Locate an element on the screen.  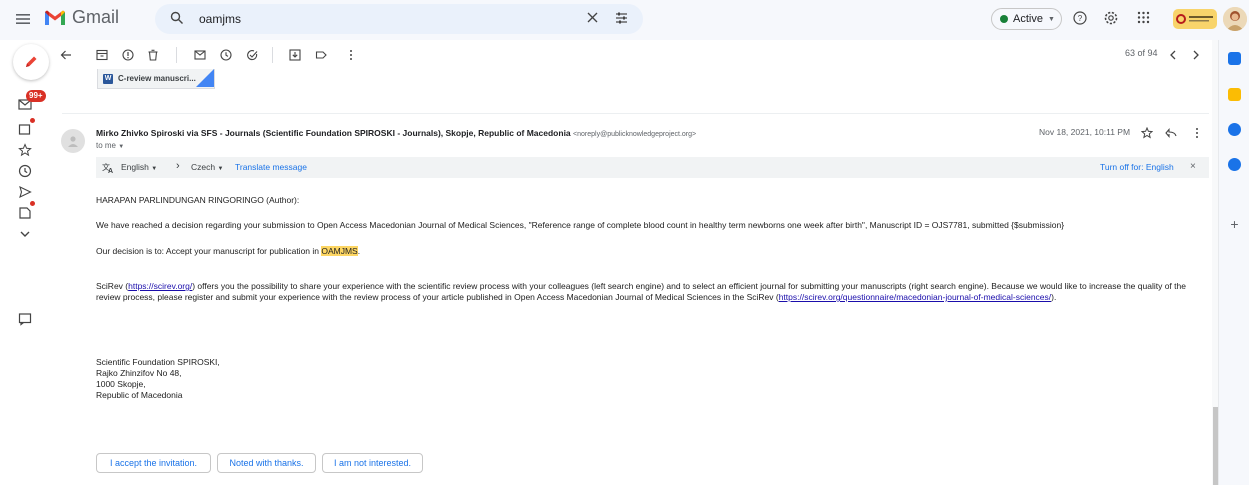
turn-off-translate-link: Turn off for: English is located at coordinates (1137, 167).